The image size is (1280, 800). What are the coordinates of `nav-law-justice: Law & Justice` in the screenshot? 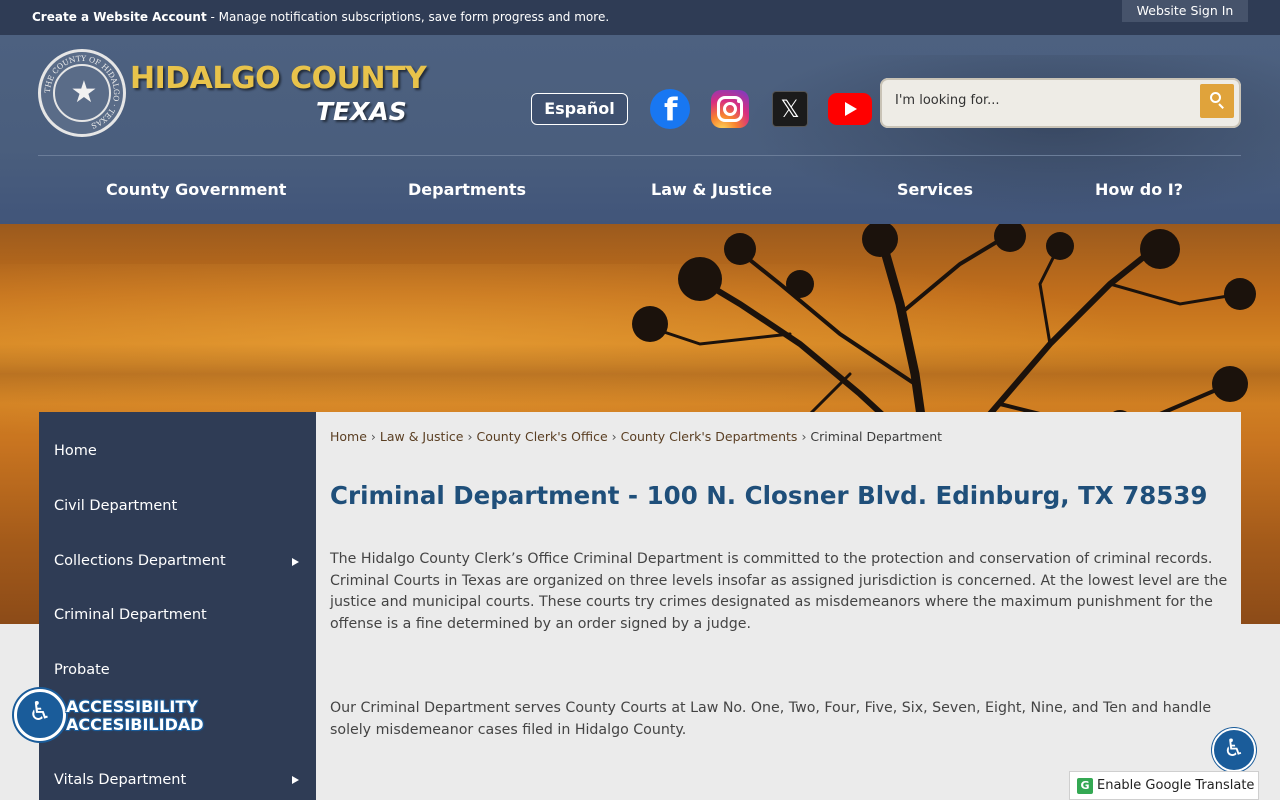 It's located at (711, 189).